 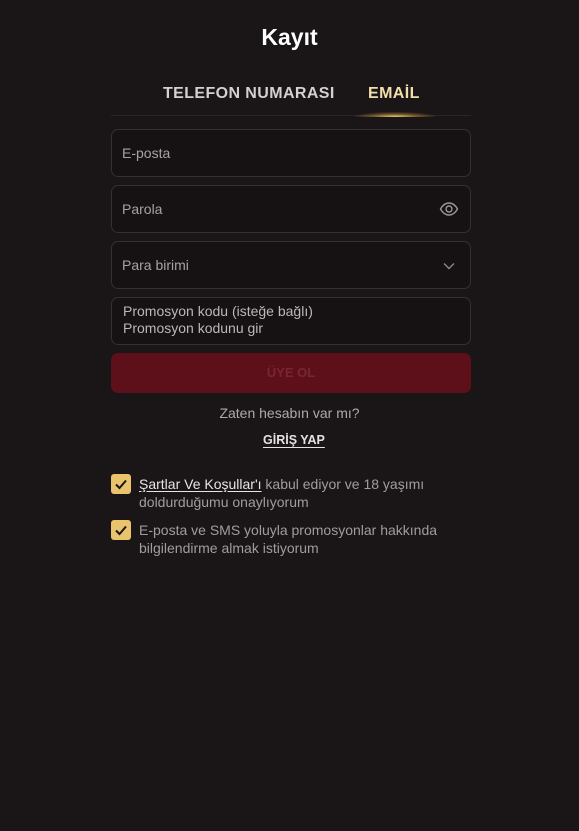 I want to click on register-button: ÜYE OL, so click(x=291, y=373).